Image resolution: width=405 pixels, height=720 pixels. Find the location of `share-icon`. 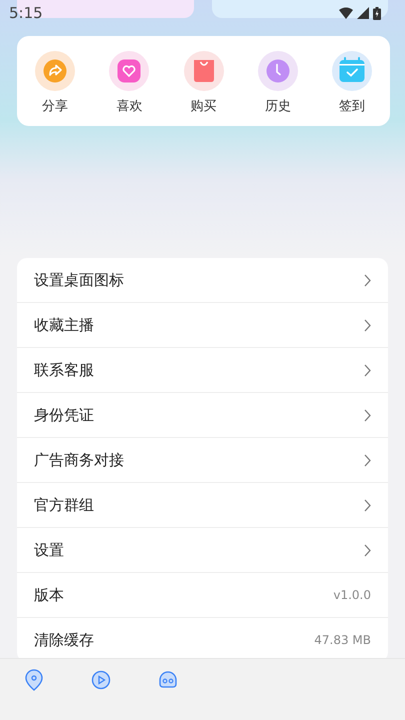

share-icon is located at coordinates (55, 71).